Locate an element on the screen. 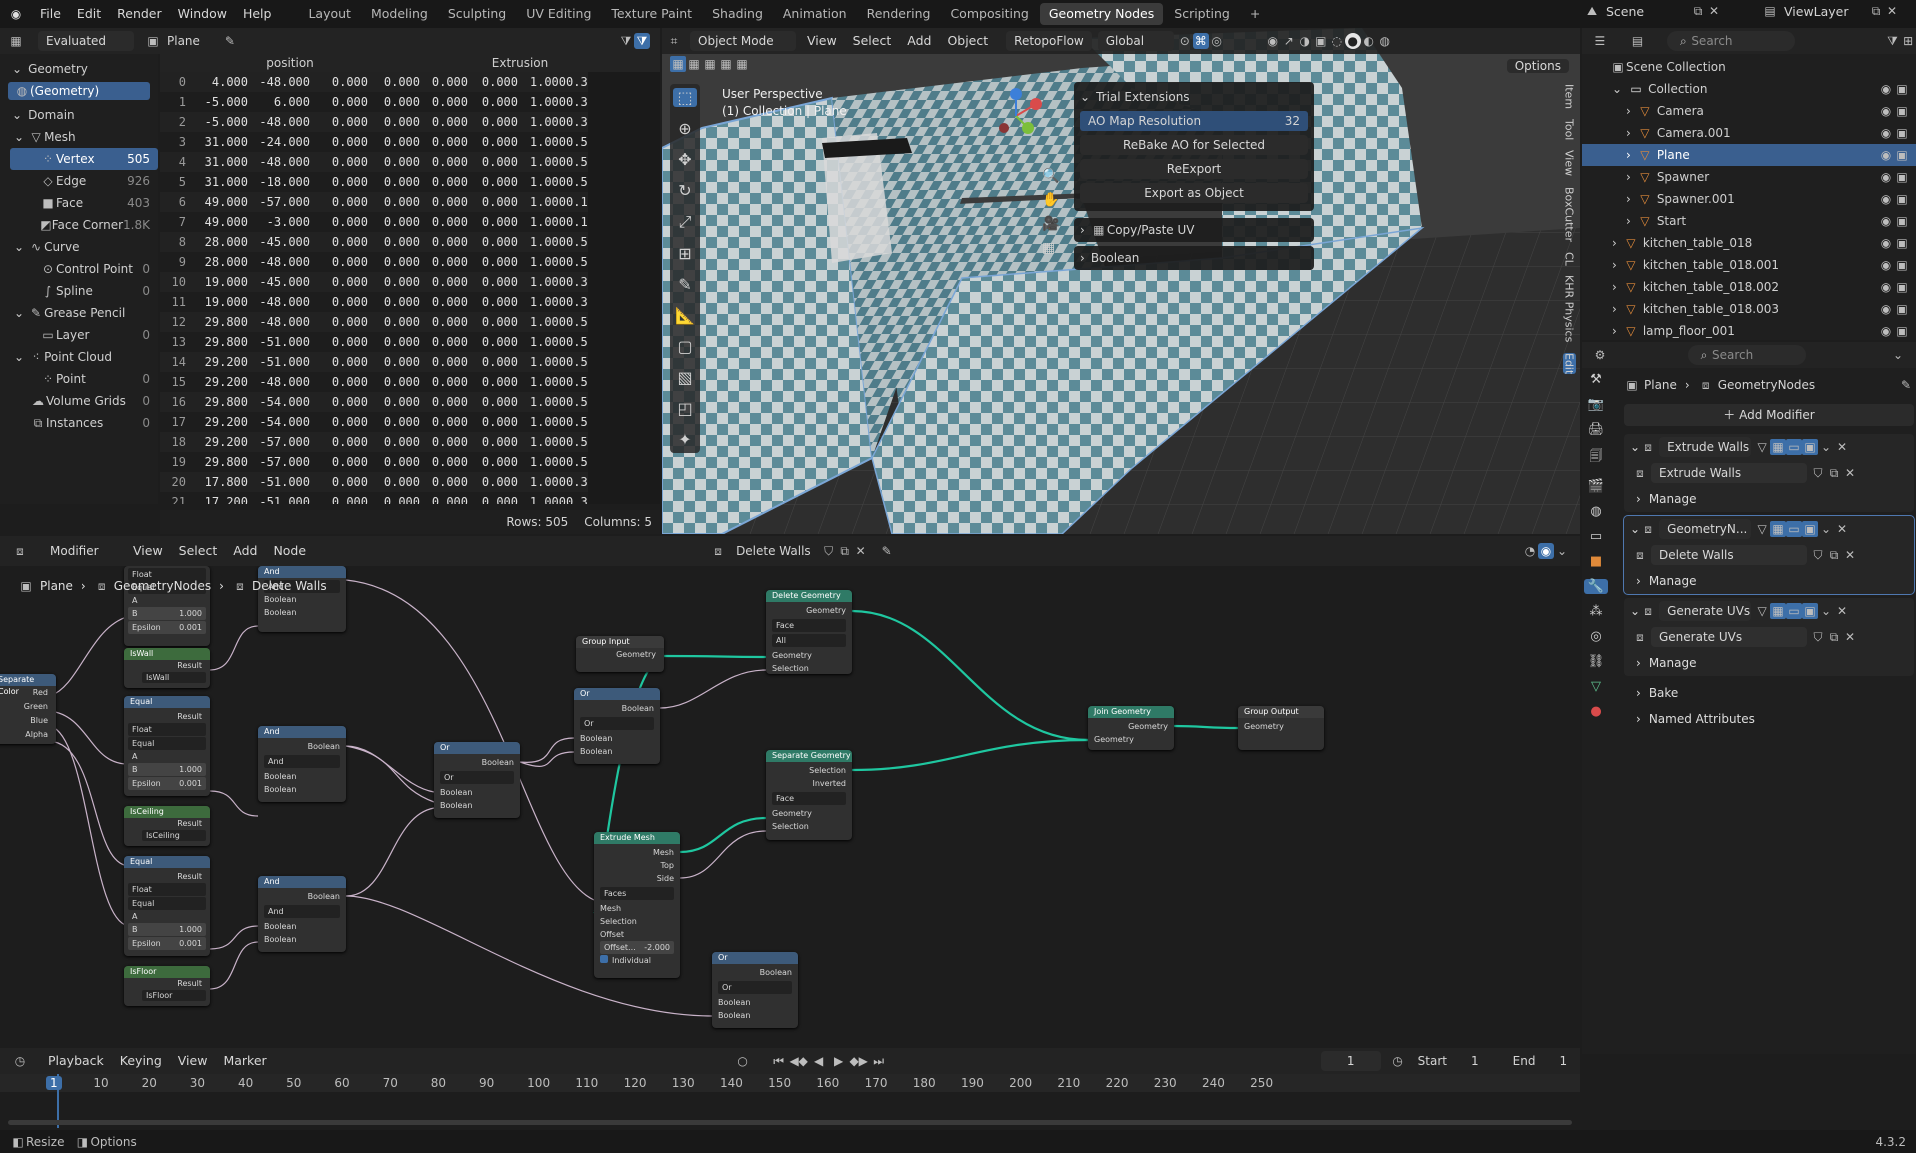 The height and width of the screenshot is (1153, 1916). viewport-toggle-icon: ▭ is located at coordinates (1794, 611).